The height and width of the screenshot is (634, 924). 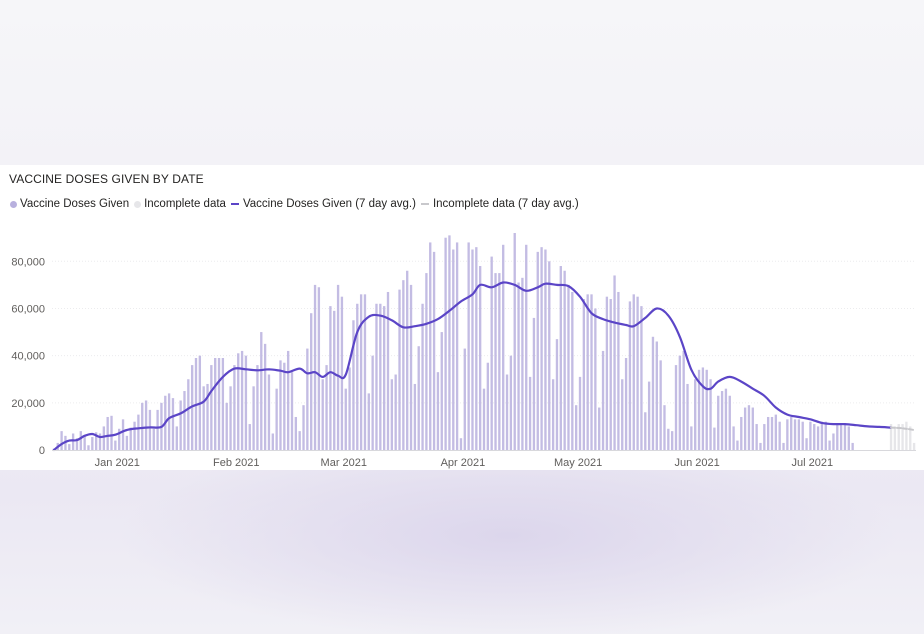 I want to click on x-tick-label: Mar 2021, so click(x=344, y=463).